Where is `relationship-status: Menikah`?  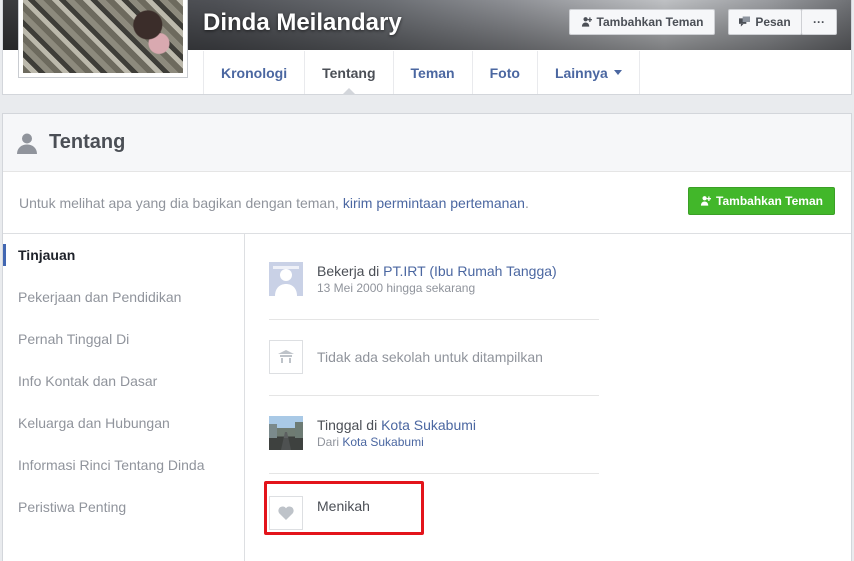
relationship-status: Menikah is located at coordinates (343, 506).